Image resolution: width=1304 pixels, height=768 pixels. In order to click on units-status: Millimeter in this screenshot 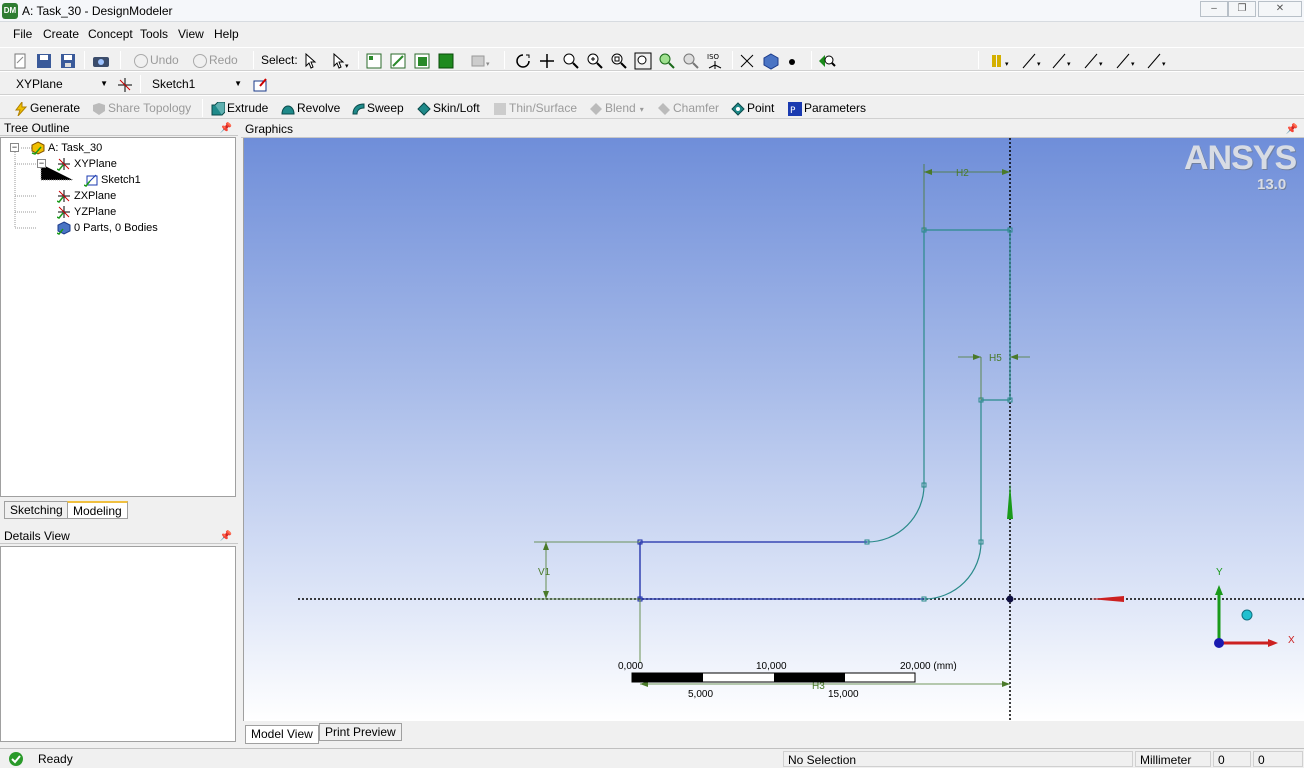, I will do `click(1173, 759)`.